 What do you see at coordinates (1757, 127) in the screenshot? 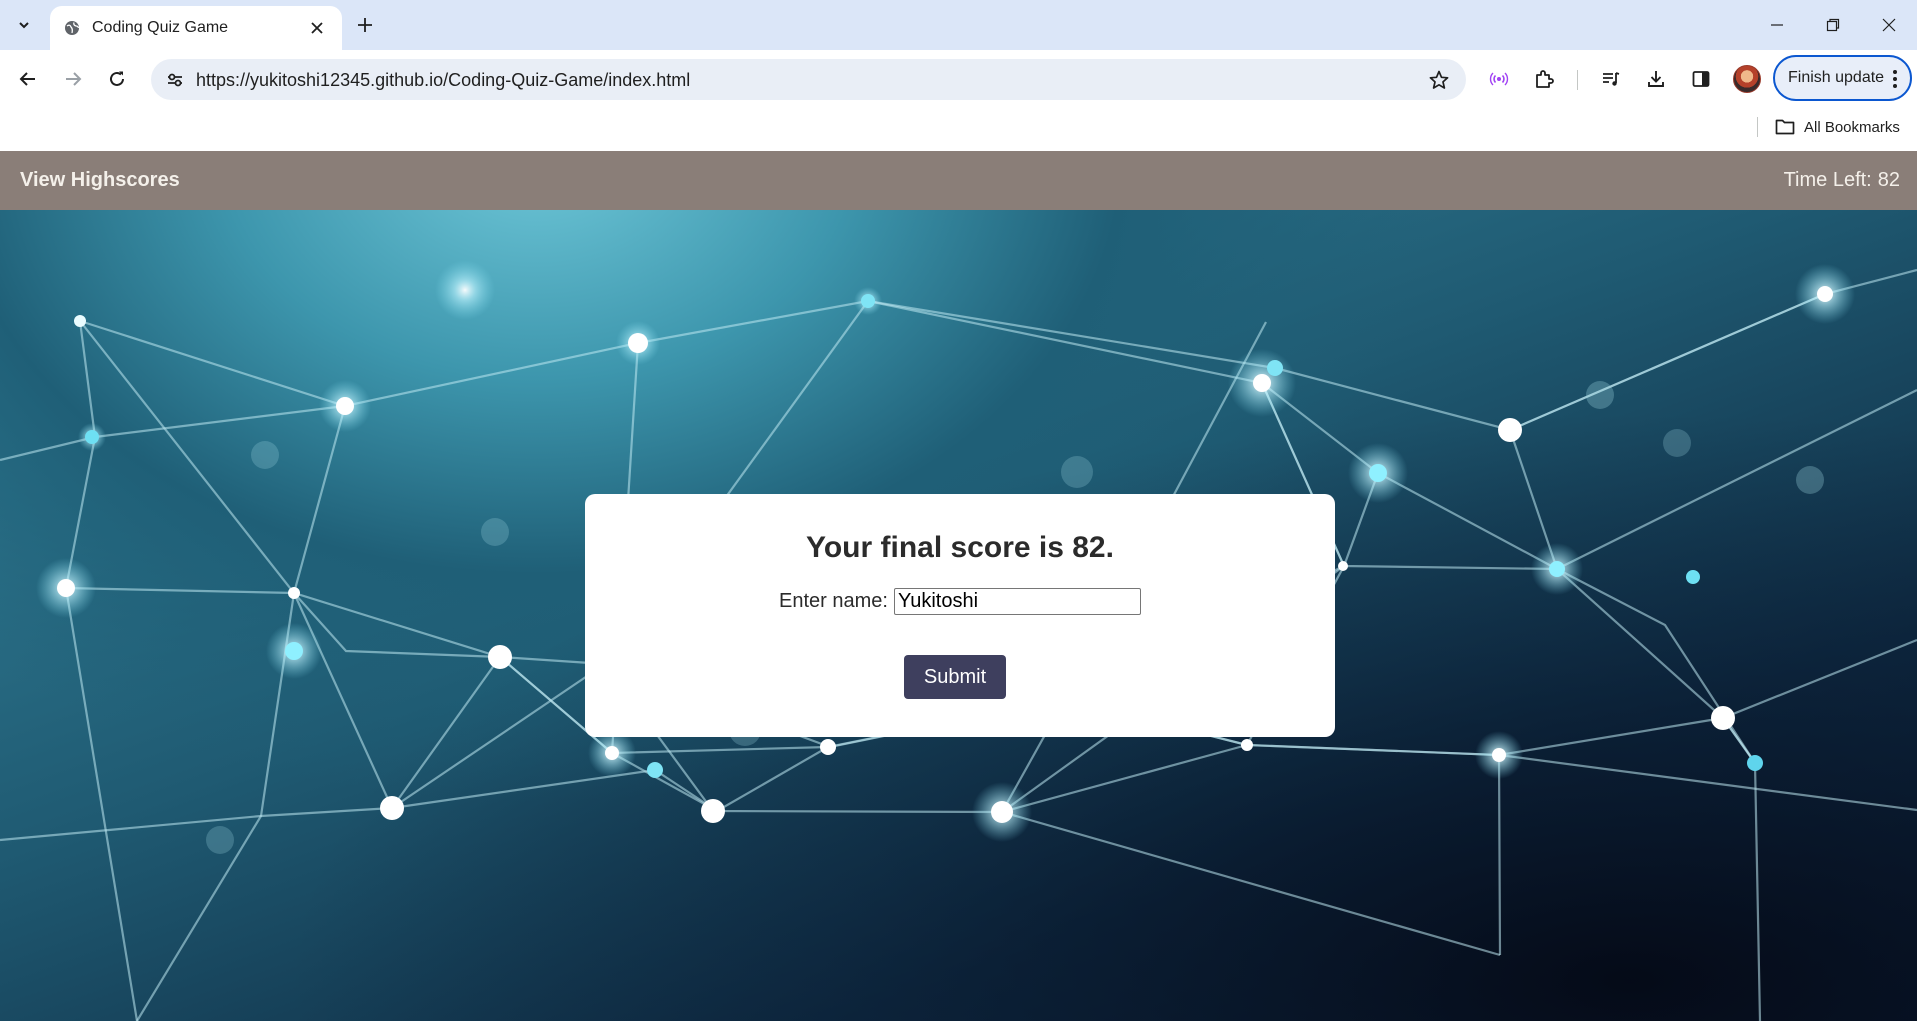
I see `bookmarks-divider` at bounding box center [1757, 127].